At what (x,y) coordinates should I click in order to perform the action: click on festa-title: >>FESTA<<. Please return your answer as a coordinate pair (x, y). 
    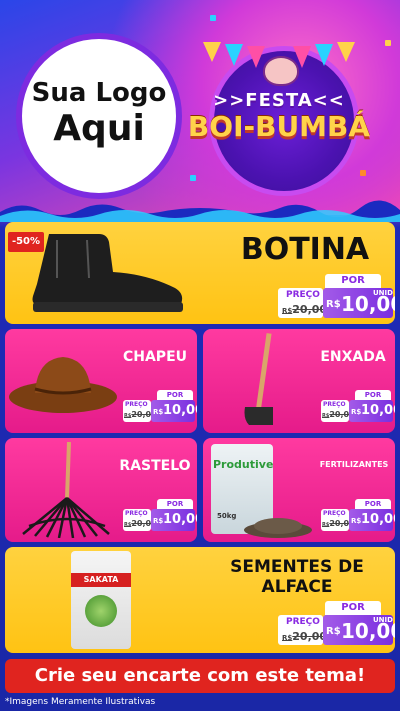
    Looking at the image, I should click on (279, 100).